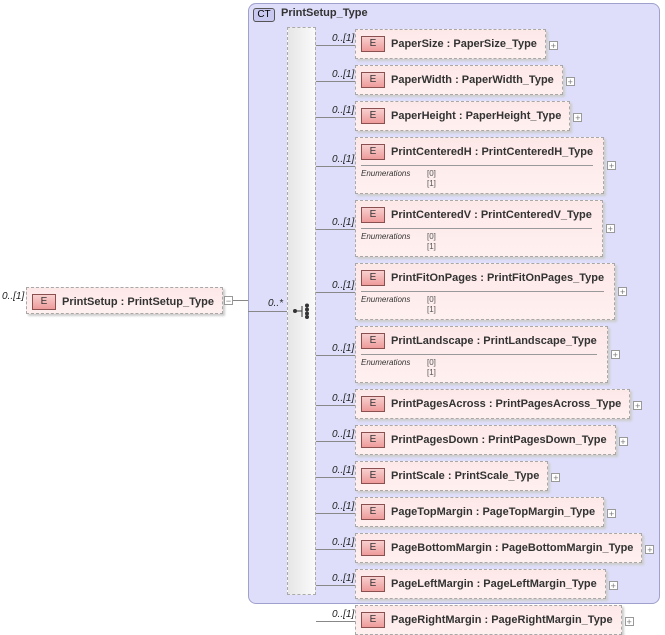 The image size is (665, 635). Describe the element at coordinates (506, 403) in the screenshot. I see `child-element-name: PrintPagesAcross : PrintPagesAcross_Type` at that location.